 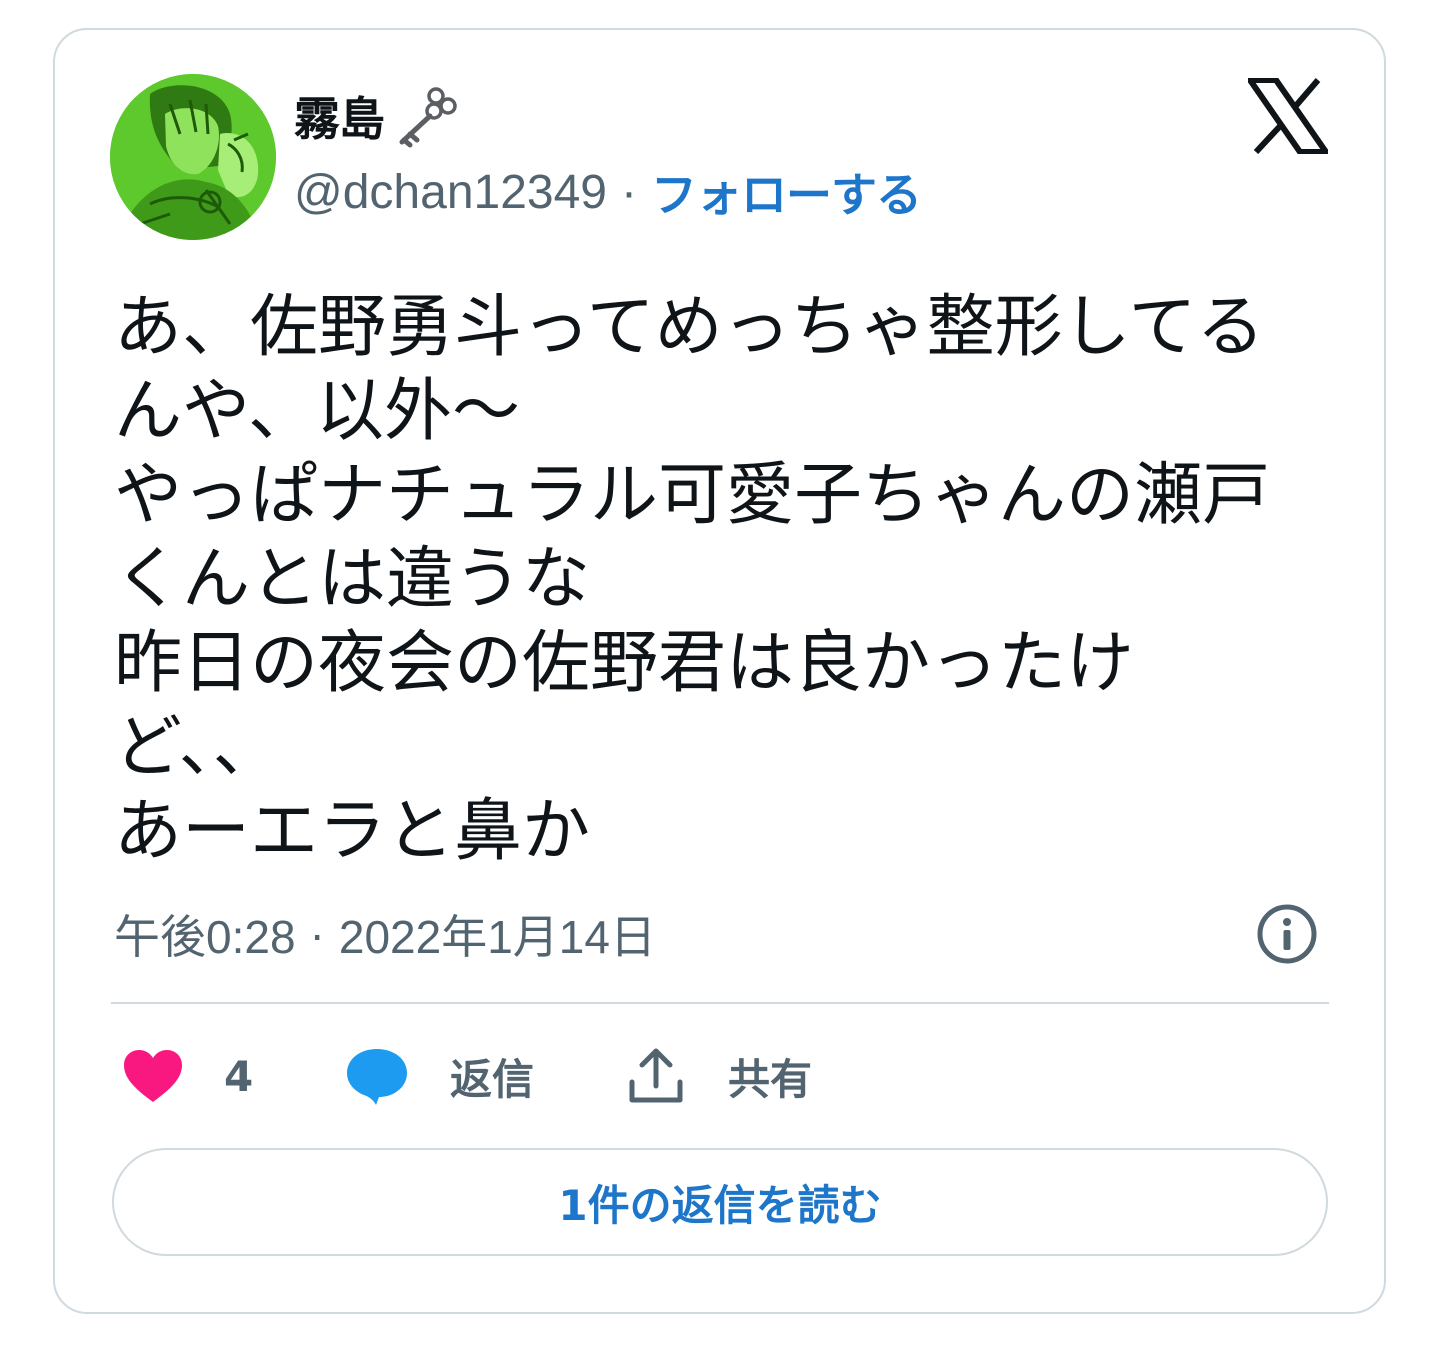 What do you see at coordinates (656, 1075) in the screenshot?
I see `share-upload-icon` at bounding box center [656, 1075].